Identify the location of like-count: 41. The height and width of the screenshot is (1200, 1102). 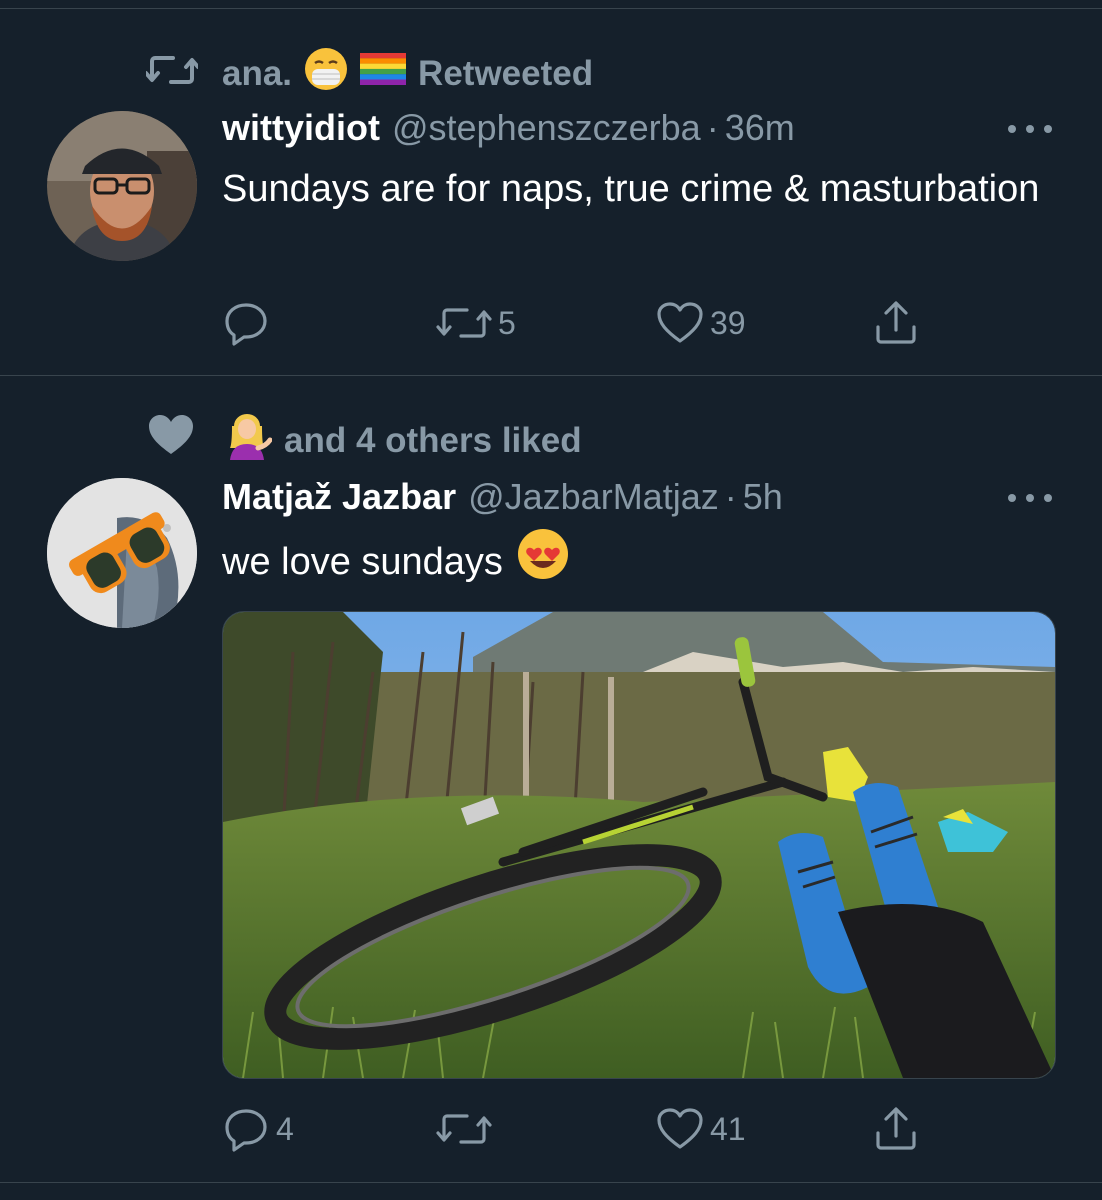
(728, 1128).